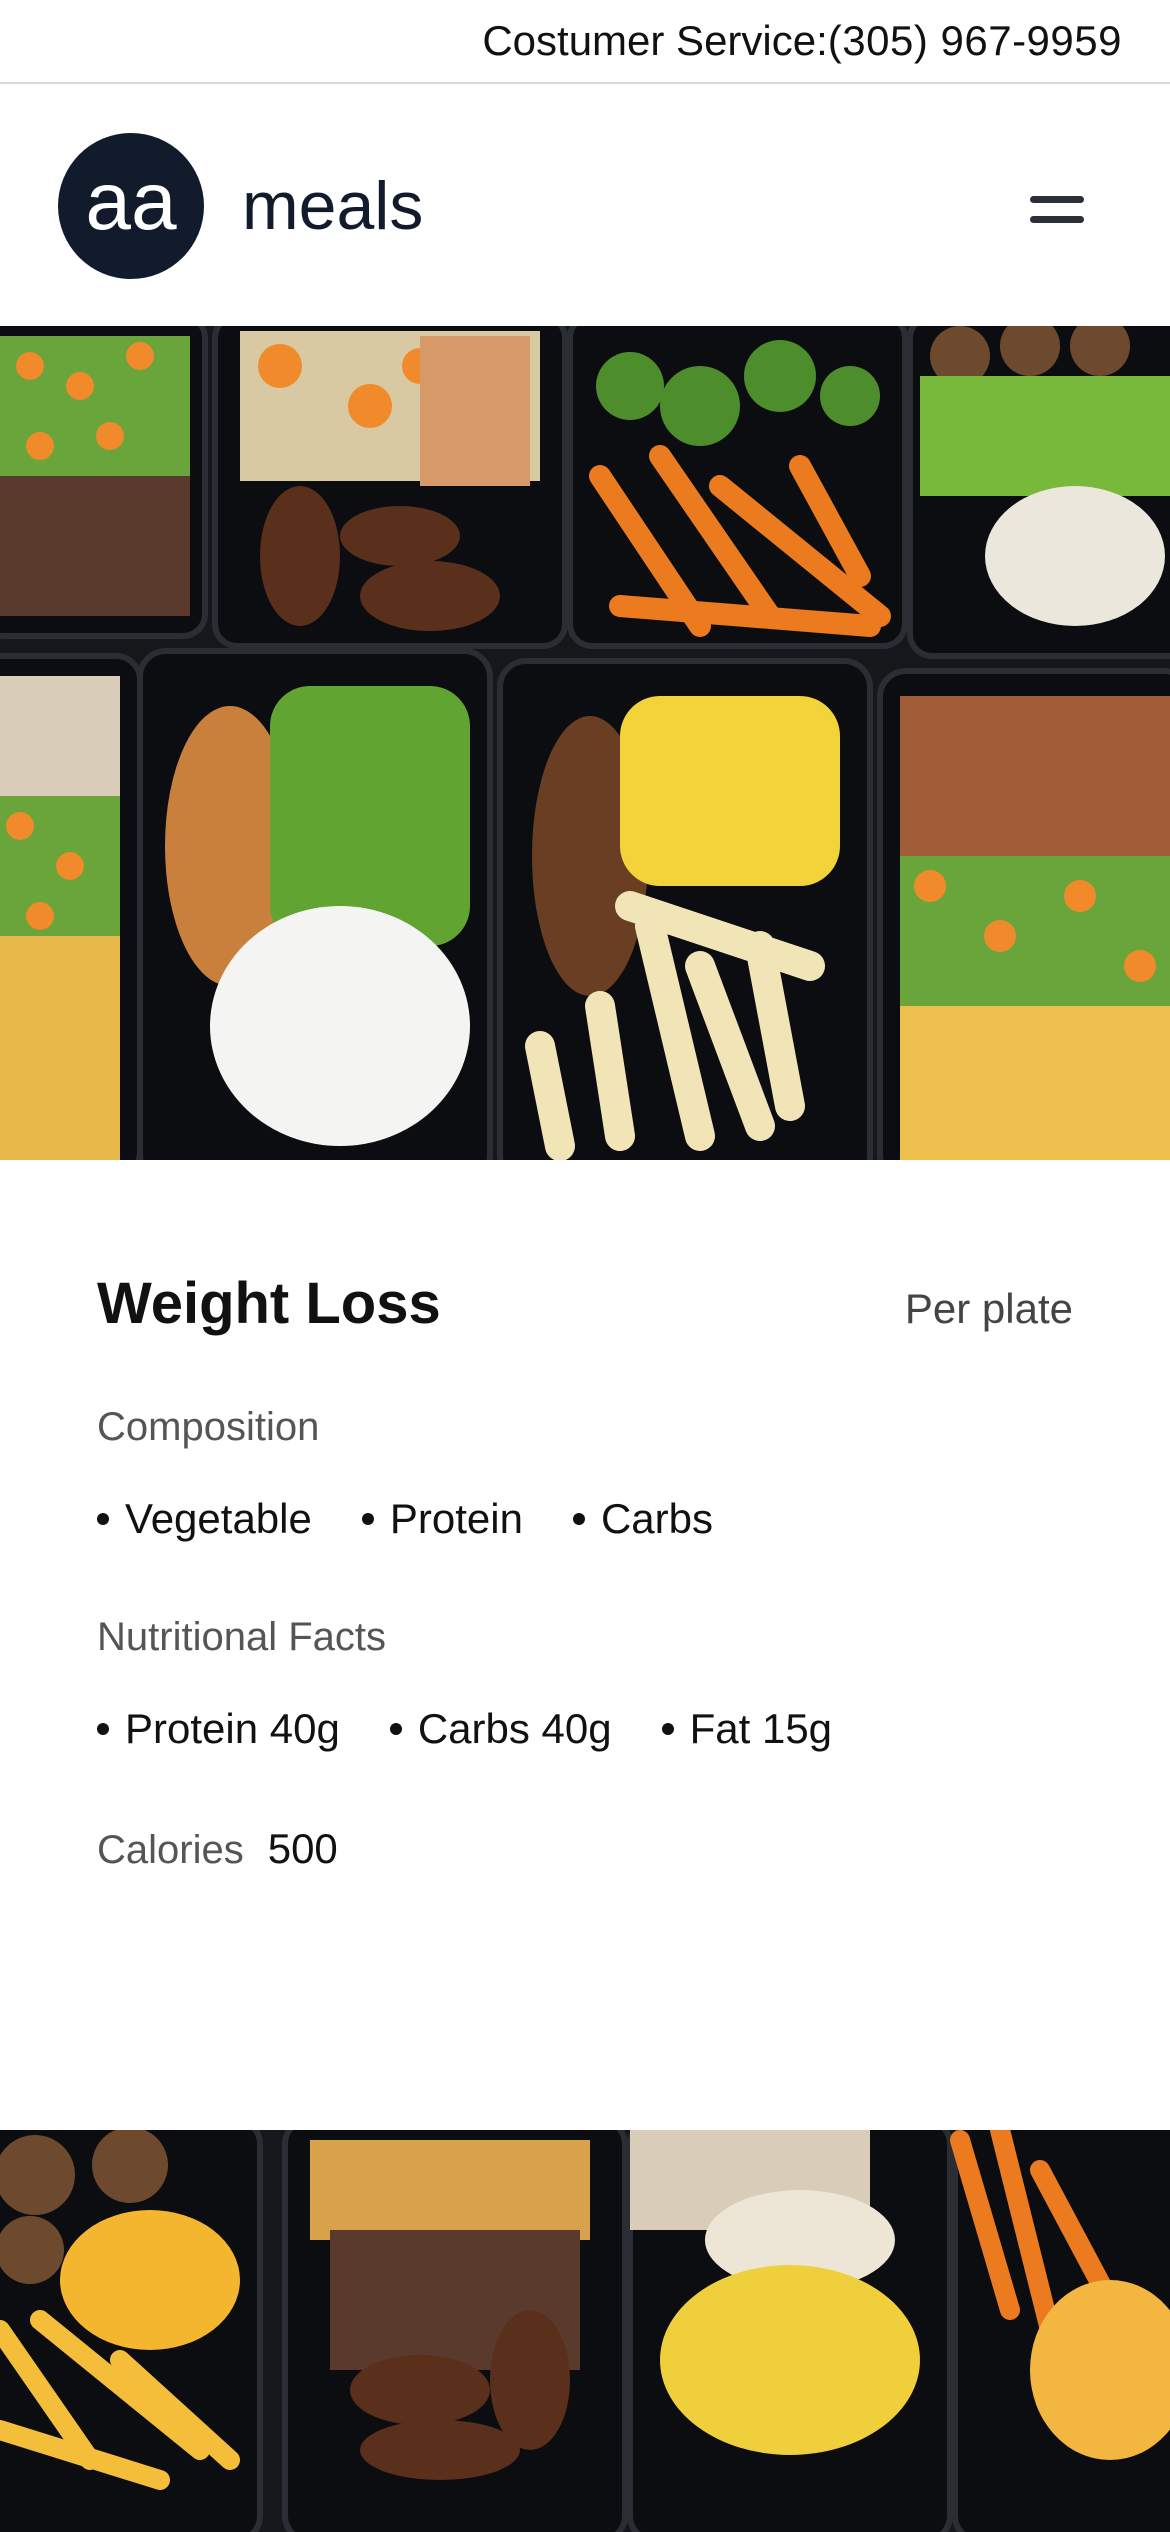  Describe the element at coordinates (501, 1729) in the screenshot. I see `nutrition-item: Carbs 40g` at that location.